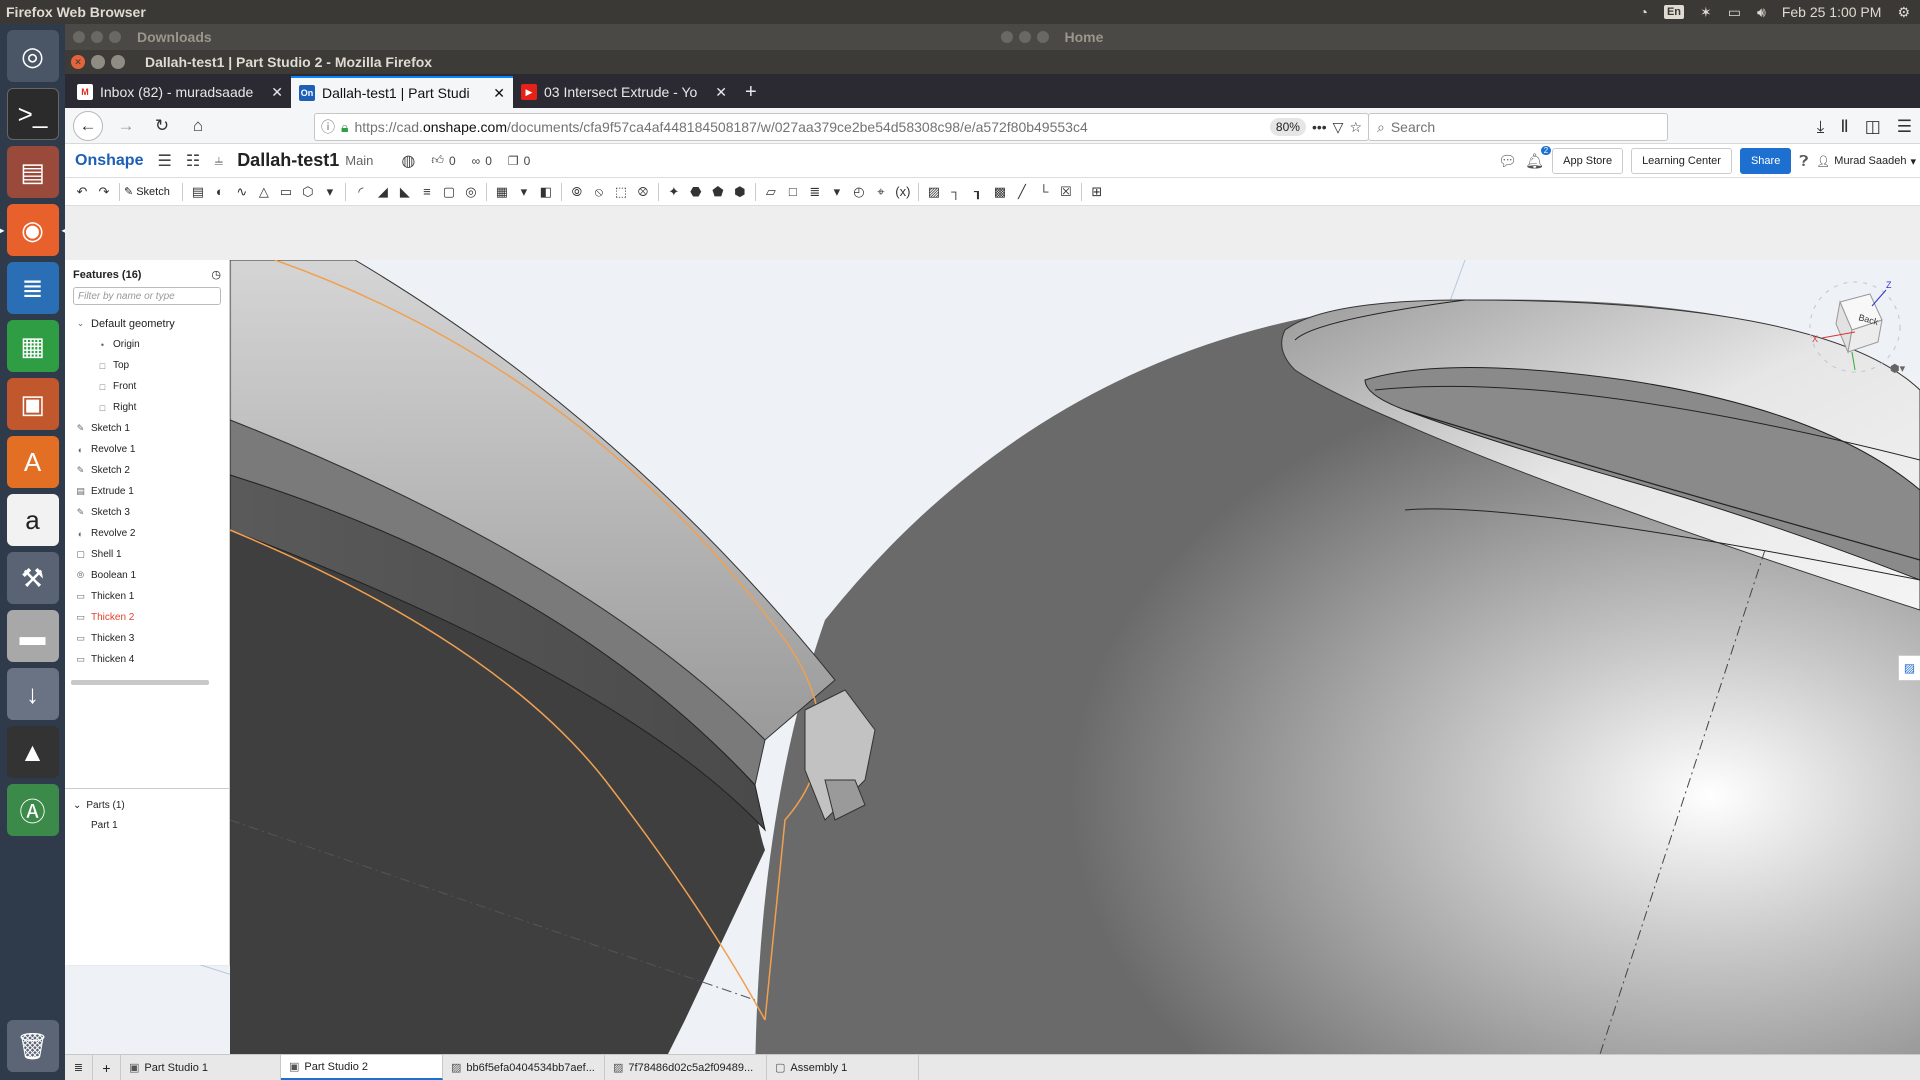 The image size is (1920, 1080). Describe the element at coordinates (1097, 192) in the screenshot. I see `add-custom-feature-icon: ⊞` at that location.